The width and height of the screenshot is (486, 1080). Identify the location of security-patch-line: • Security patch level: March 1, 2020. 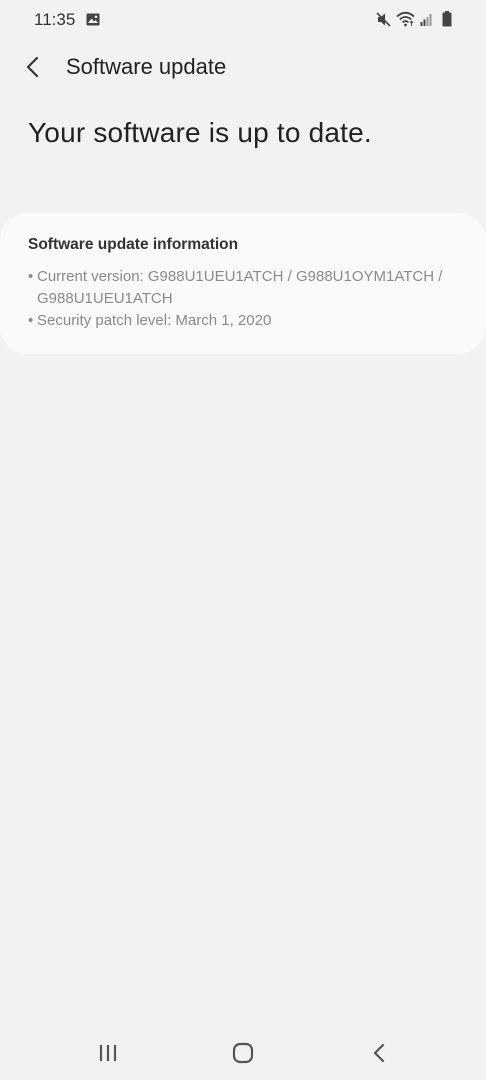
(149, 321).